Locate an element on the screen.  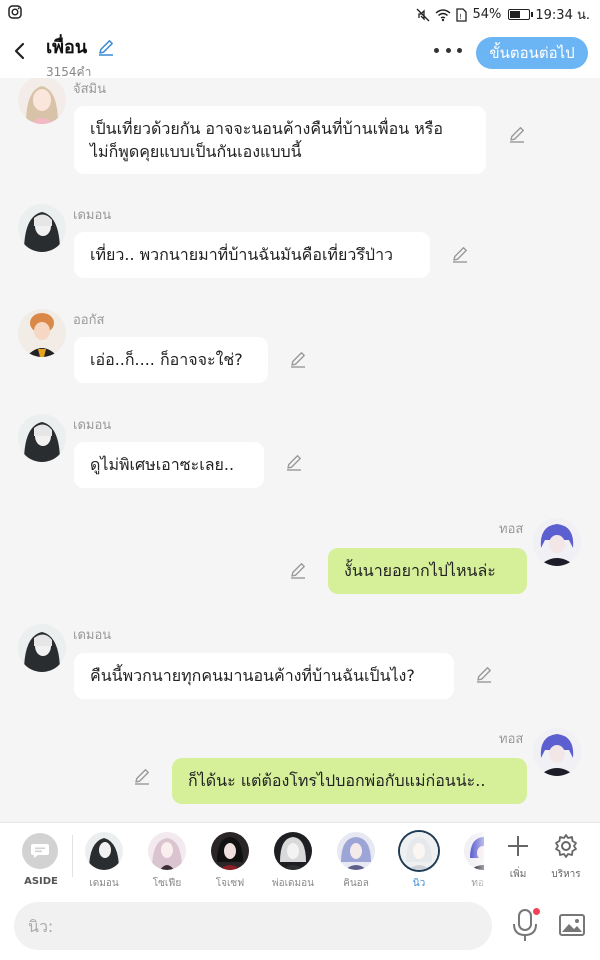
sim-icon: ! is located at coordinates (462, 14).